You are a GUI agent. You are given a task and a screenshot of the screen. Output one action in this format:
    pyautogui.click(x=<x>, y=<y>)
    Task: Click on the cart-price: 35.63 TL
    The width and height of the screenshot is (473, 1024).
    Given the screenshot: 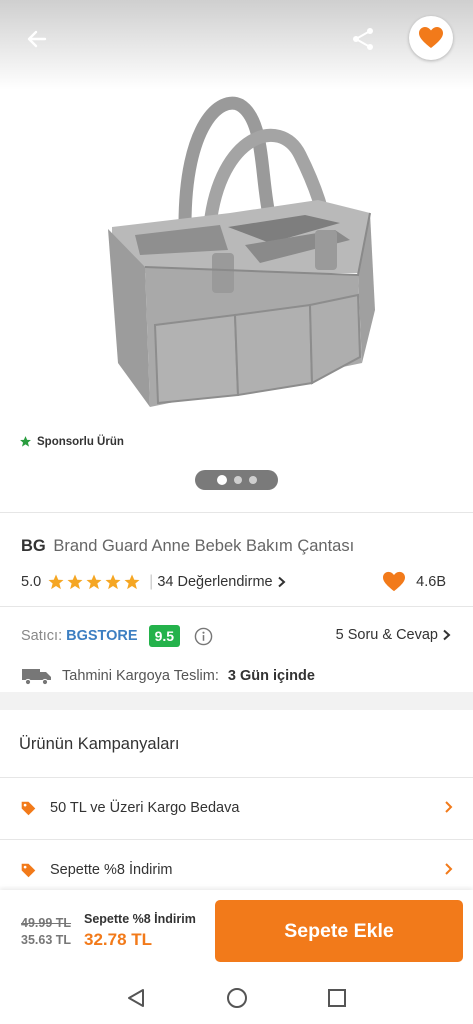 What is the action you would take?
    pyautogui.click(x=46, y=940)
    